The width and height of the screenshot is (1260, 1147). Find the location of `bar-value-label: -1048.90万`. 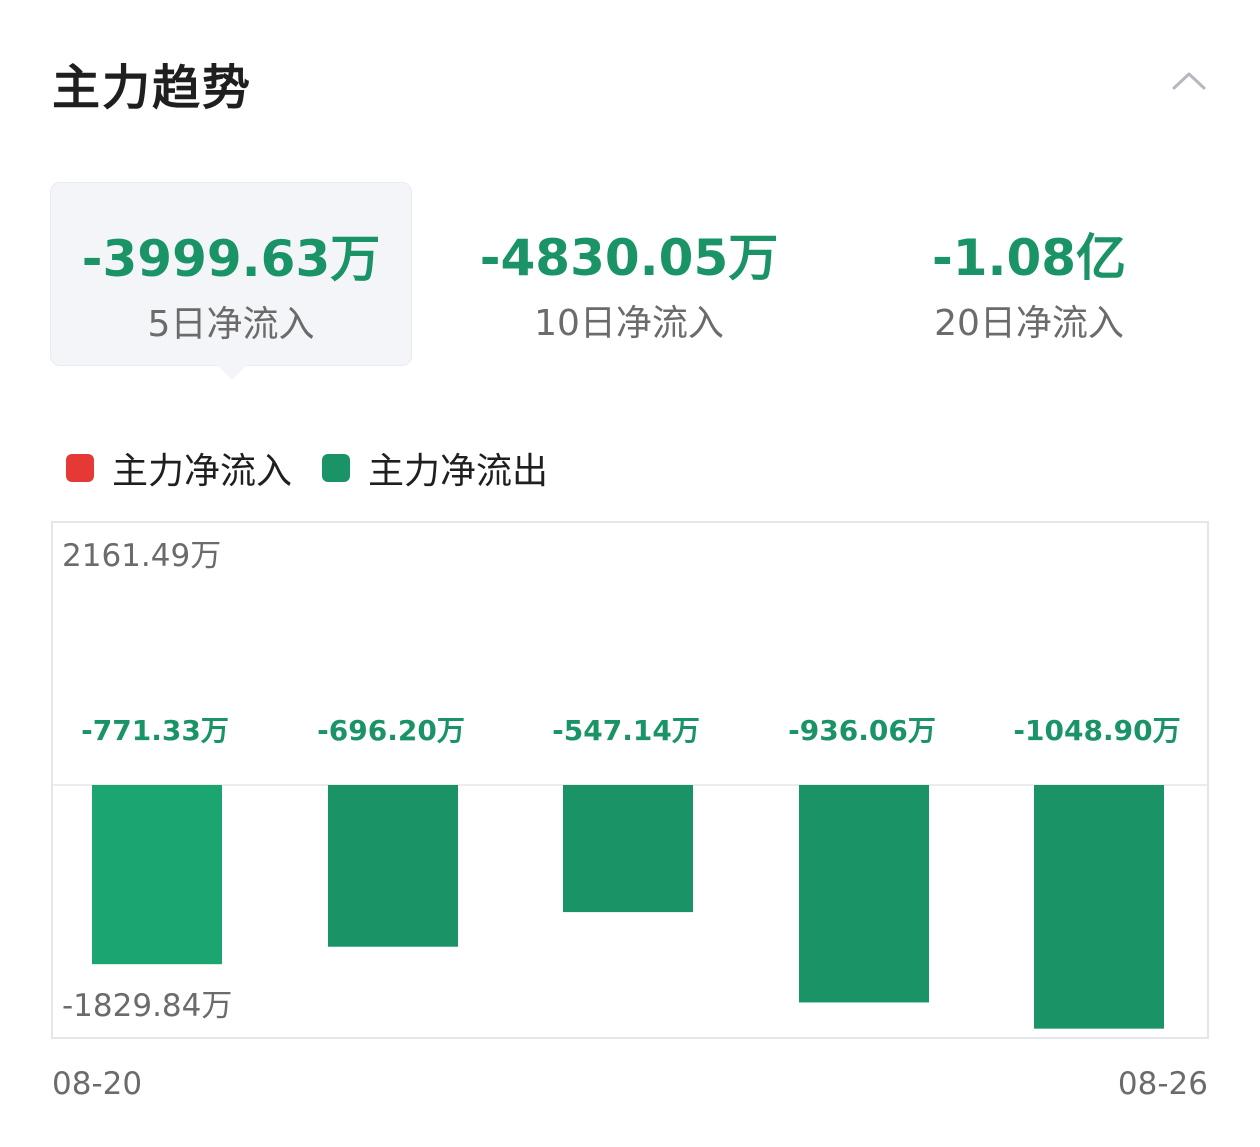

bar-value-label: -1048.90万 is located at coordinates (1096, 730).